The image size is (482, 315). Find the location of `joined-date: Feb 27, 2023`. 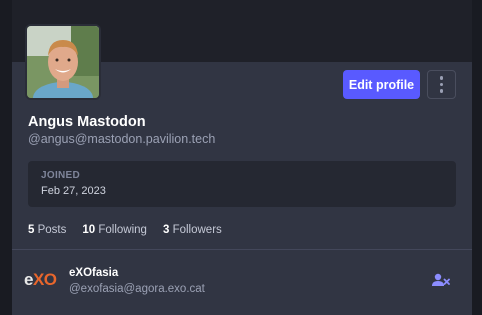

joined-date: Feb 27, 2023 is located at coordinates (73, 191).